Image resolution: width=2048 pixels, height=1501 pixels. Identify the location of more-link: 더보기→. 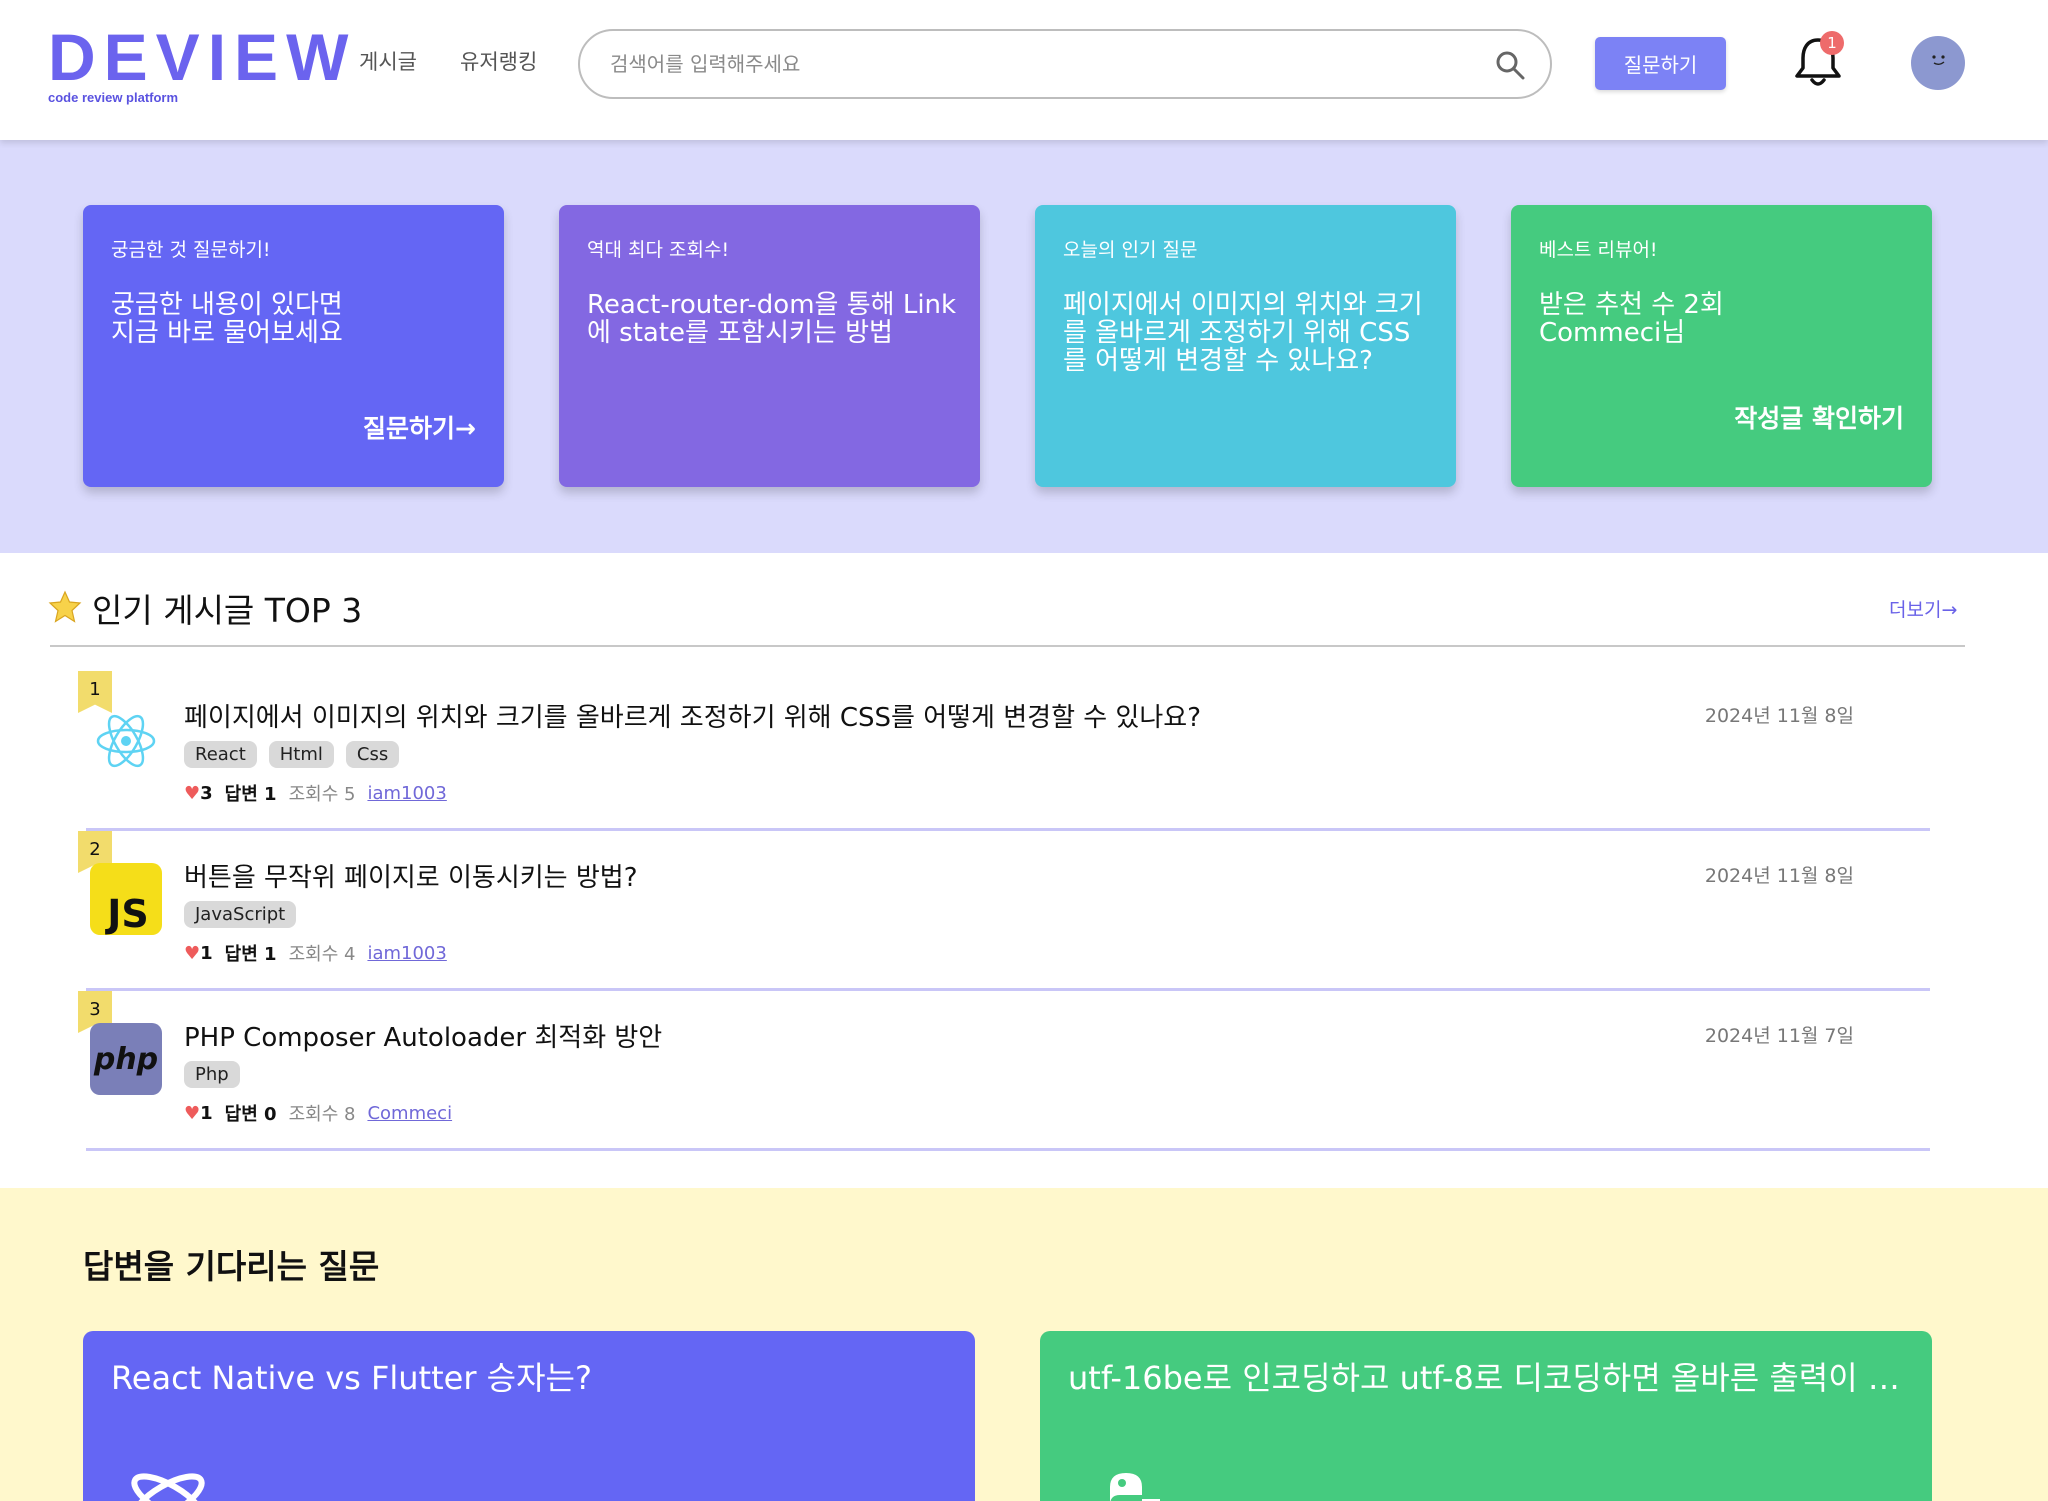
(1923, 608).